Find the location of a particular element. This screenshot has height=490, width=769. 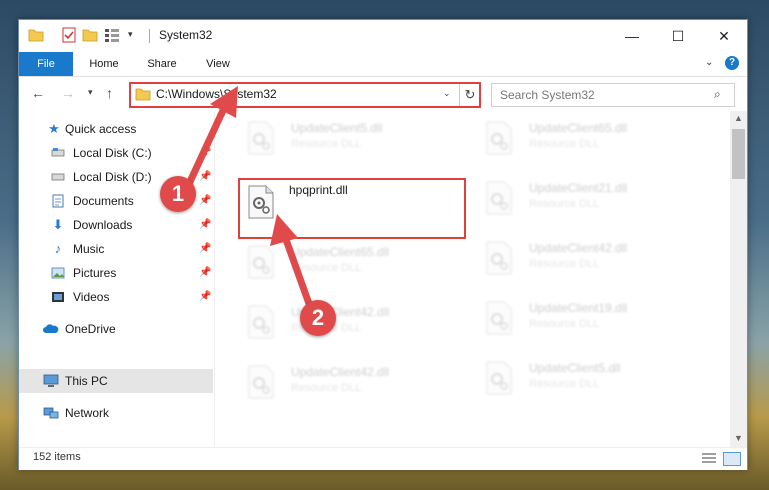

sidebar-item-pictures: Pictures 📌 is located at coordinates (116, 273).